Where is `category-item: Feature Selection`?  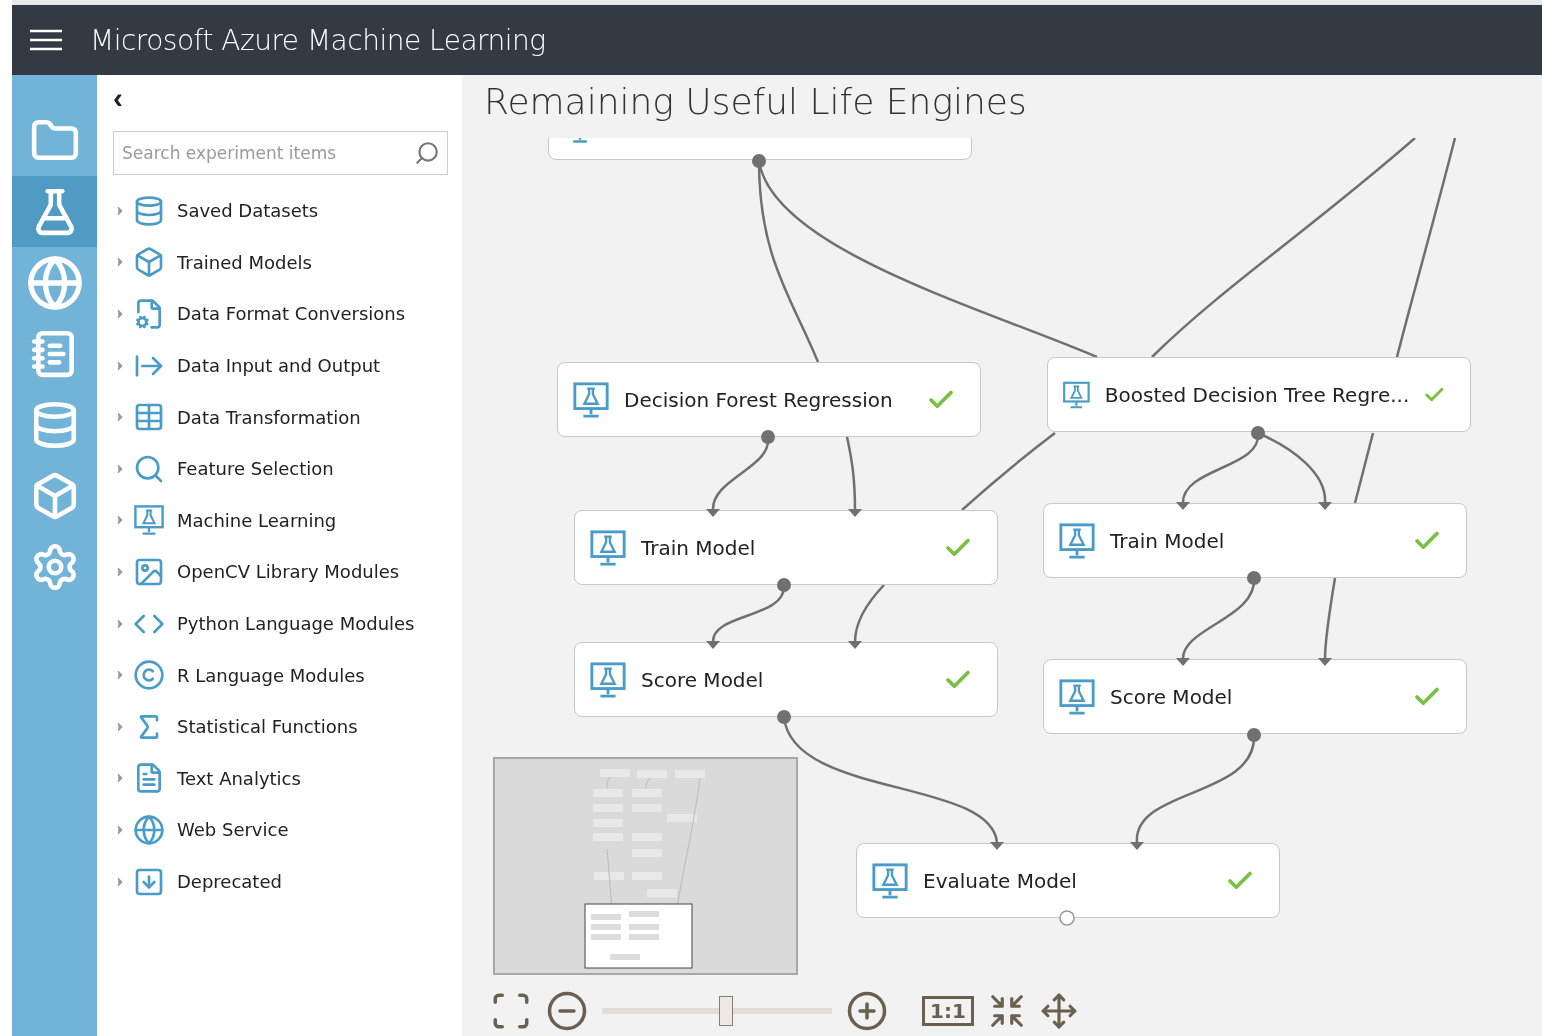
category-item: Feature Selection is located at coordinates (280, 468).